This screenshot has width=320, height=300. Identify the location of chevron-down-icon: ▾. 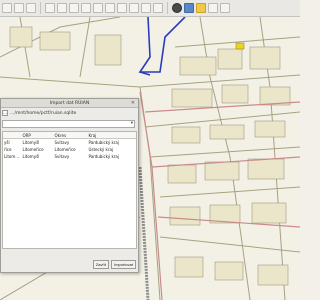
(131, 123).